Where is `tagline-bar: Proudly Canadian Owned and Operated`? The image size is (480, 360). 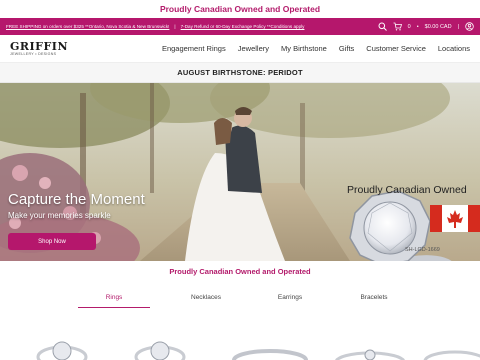 tagline-bar: Proudly Canadian Owned and Operated is located at coordinates (240, 271).